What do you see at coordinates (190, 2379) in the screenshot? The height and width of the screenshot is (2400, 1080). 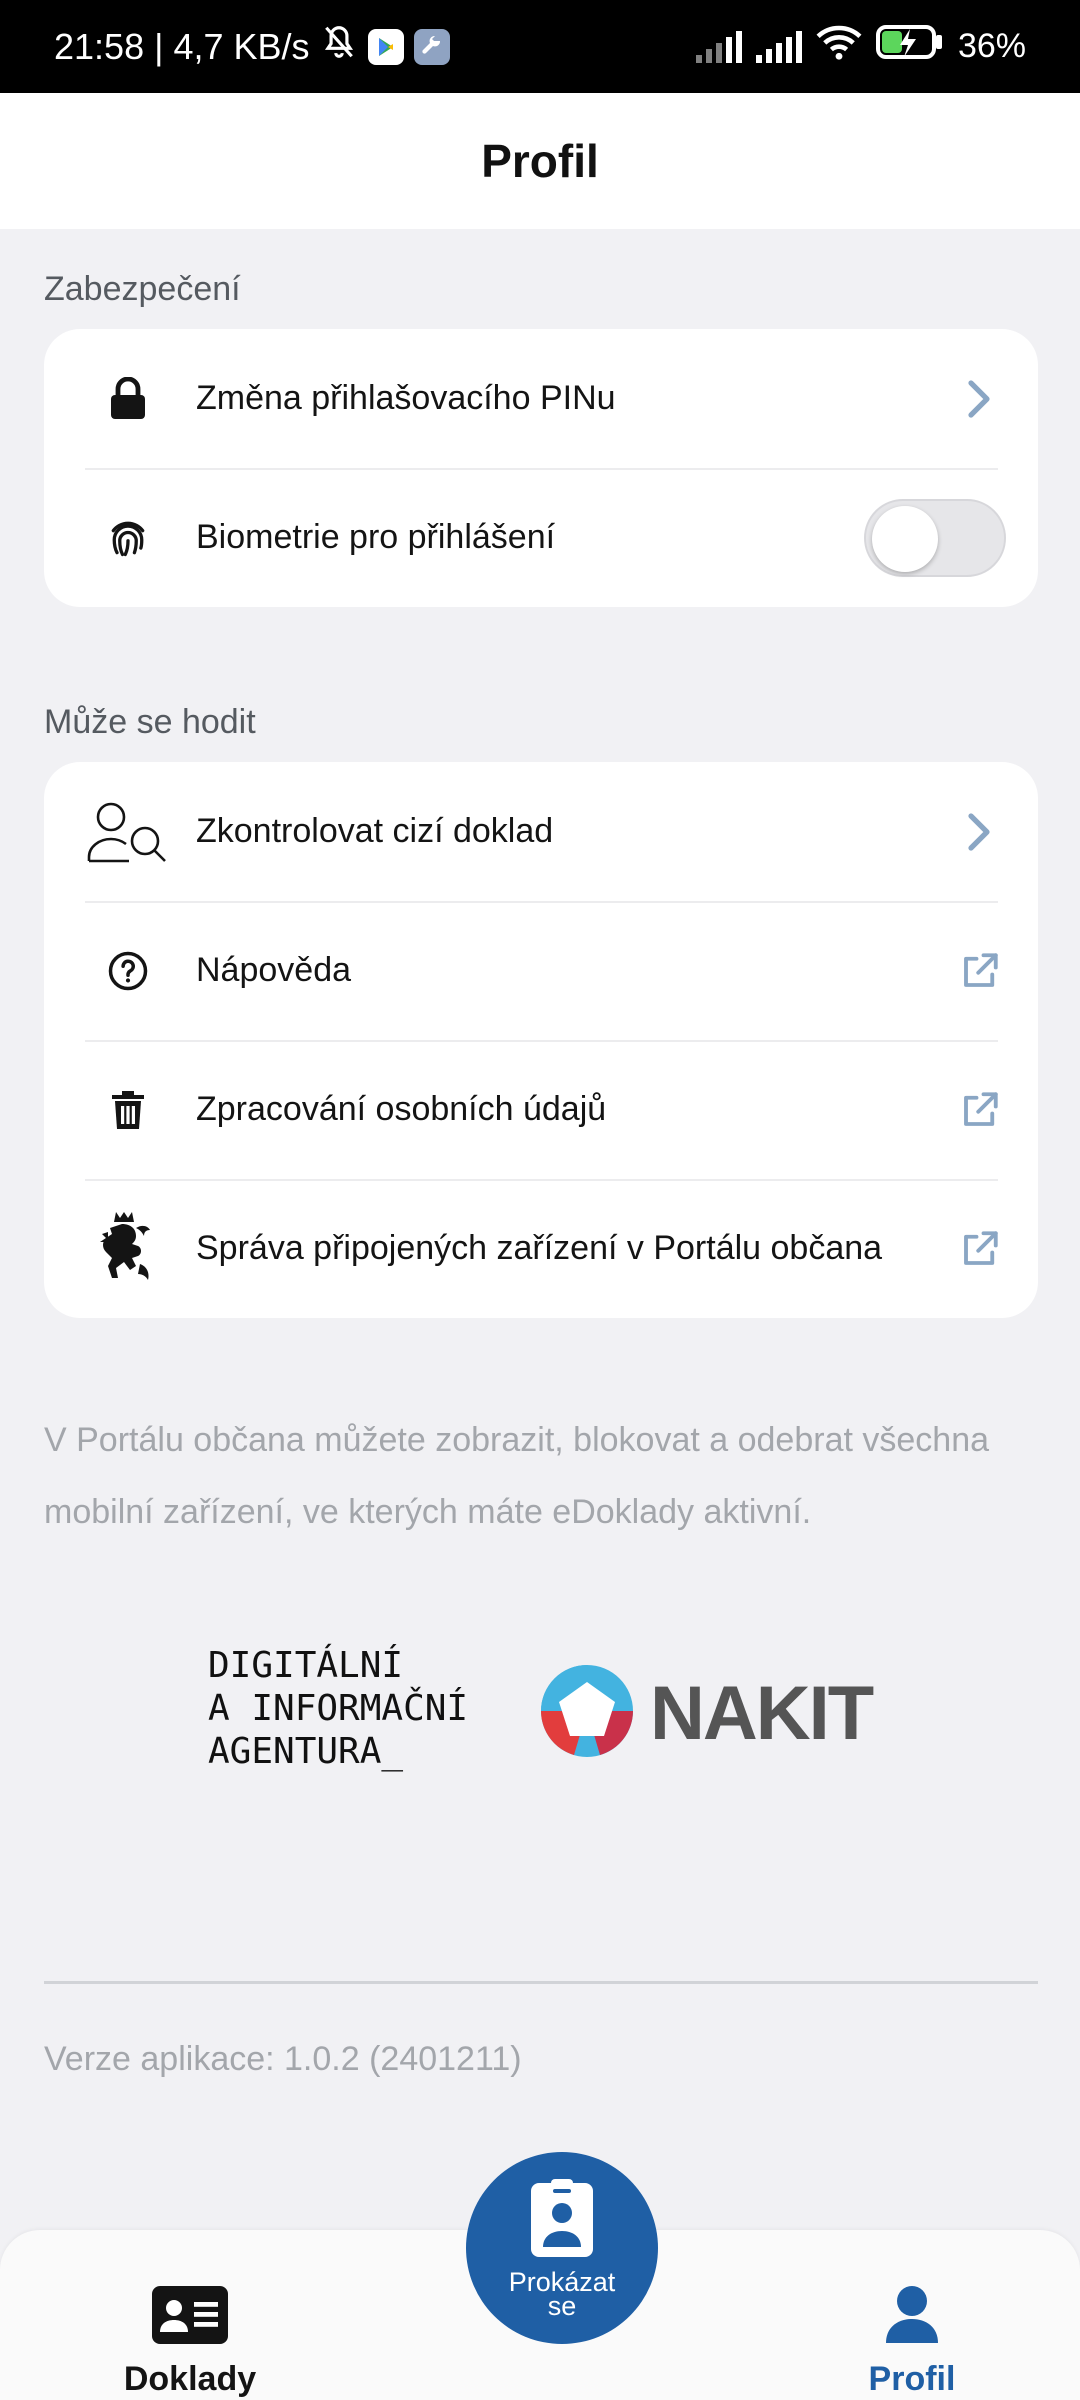 I see `nav-label-documents: Doklady` at bounding box center [190, 2379].